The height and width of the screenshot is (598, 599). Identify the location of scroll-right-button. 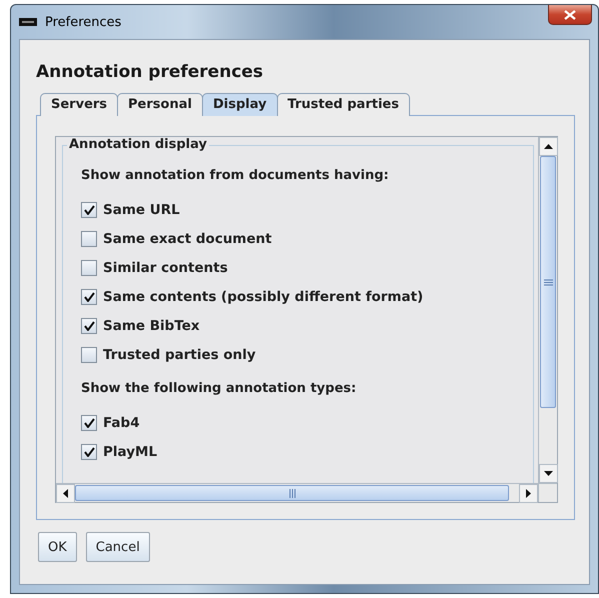
(528, 493).